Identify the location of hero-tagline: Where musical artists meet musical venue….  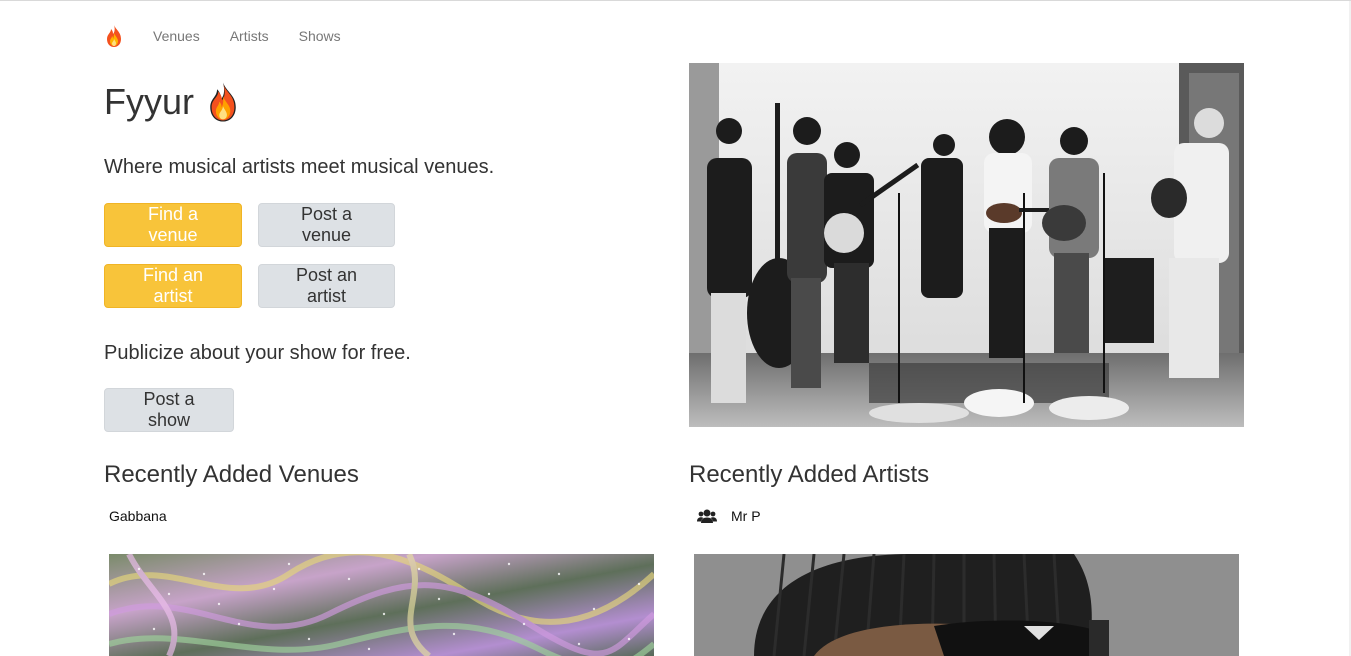
(299, 167).